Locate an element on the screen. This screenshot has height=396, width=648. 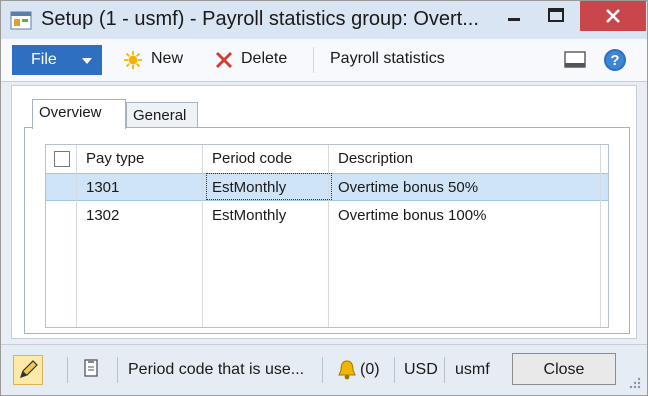
grid-header: Pay type Period code Description is located at coordinates (327, 159).